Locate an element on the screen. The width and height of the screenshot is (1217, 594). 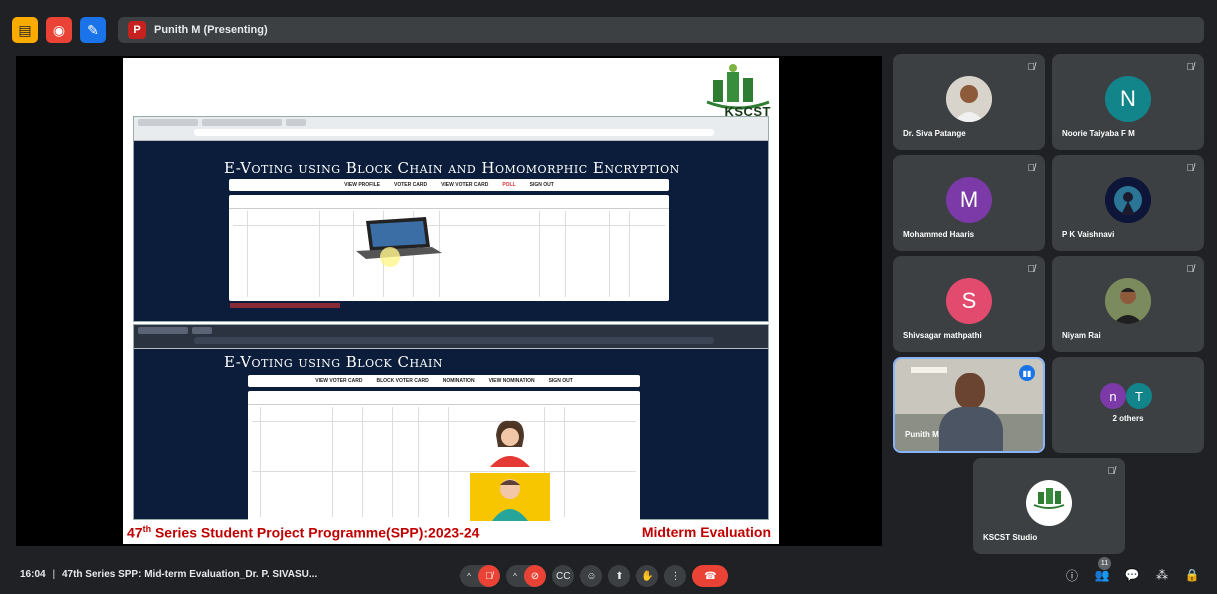
call-controls: ^ 🎙̸ ^ ⊘ CC ☺ ⬆ ✋ ⋮ ☎ is located at coordinates (594, 576).